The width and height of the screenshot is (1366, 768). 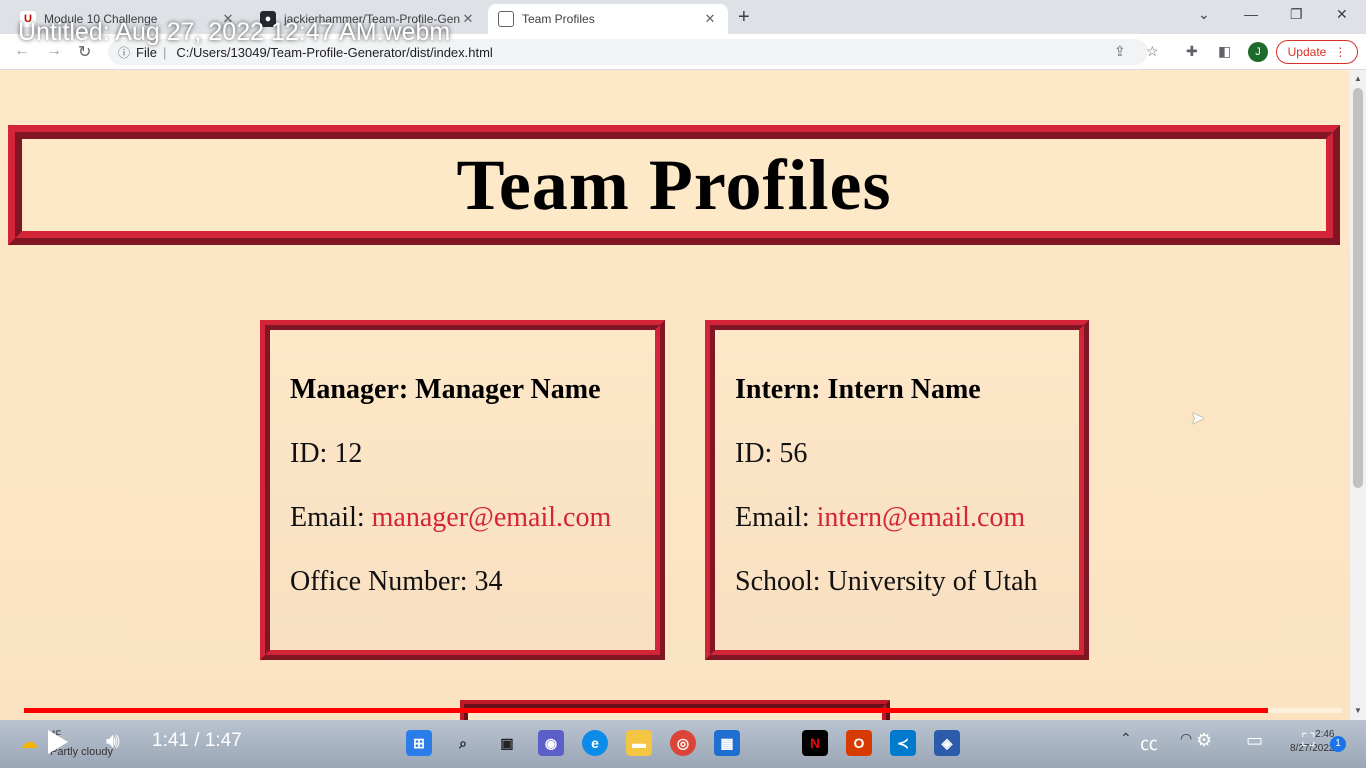 What do you see at coordinates (1204, 740) in the screenshot?
I see `settings-gear-icon: ⚙` at bounding box center [1204, 740].